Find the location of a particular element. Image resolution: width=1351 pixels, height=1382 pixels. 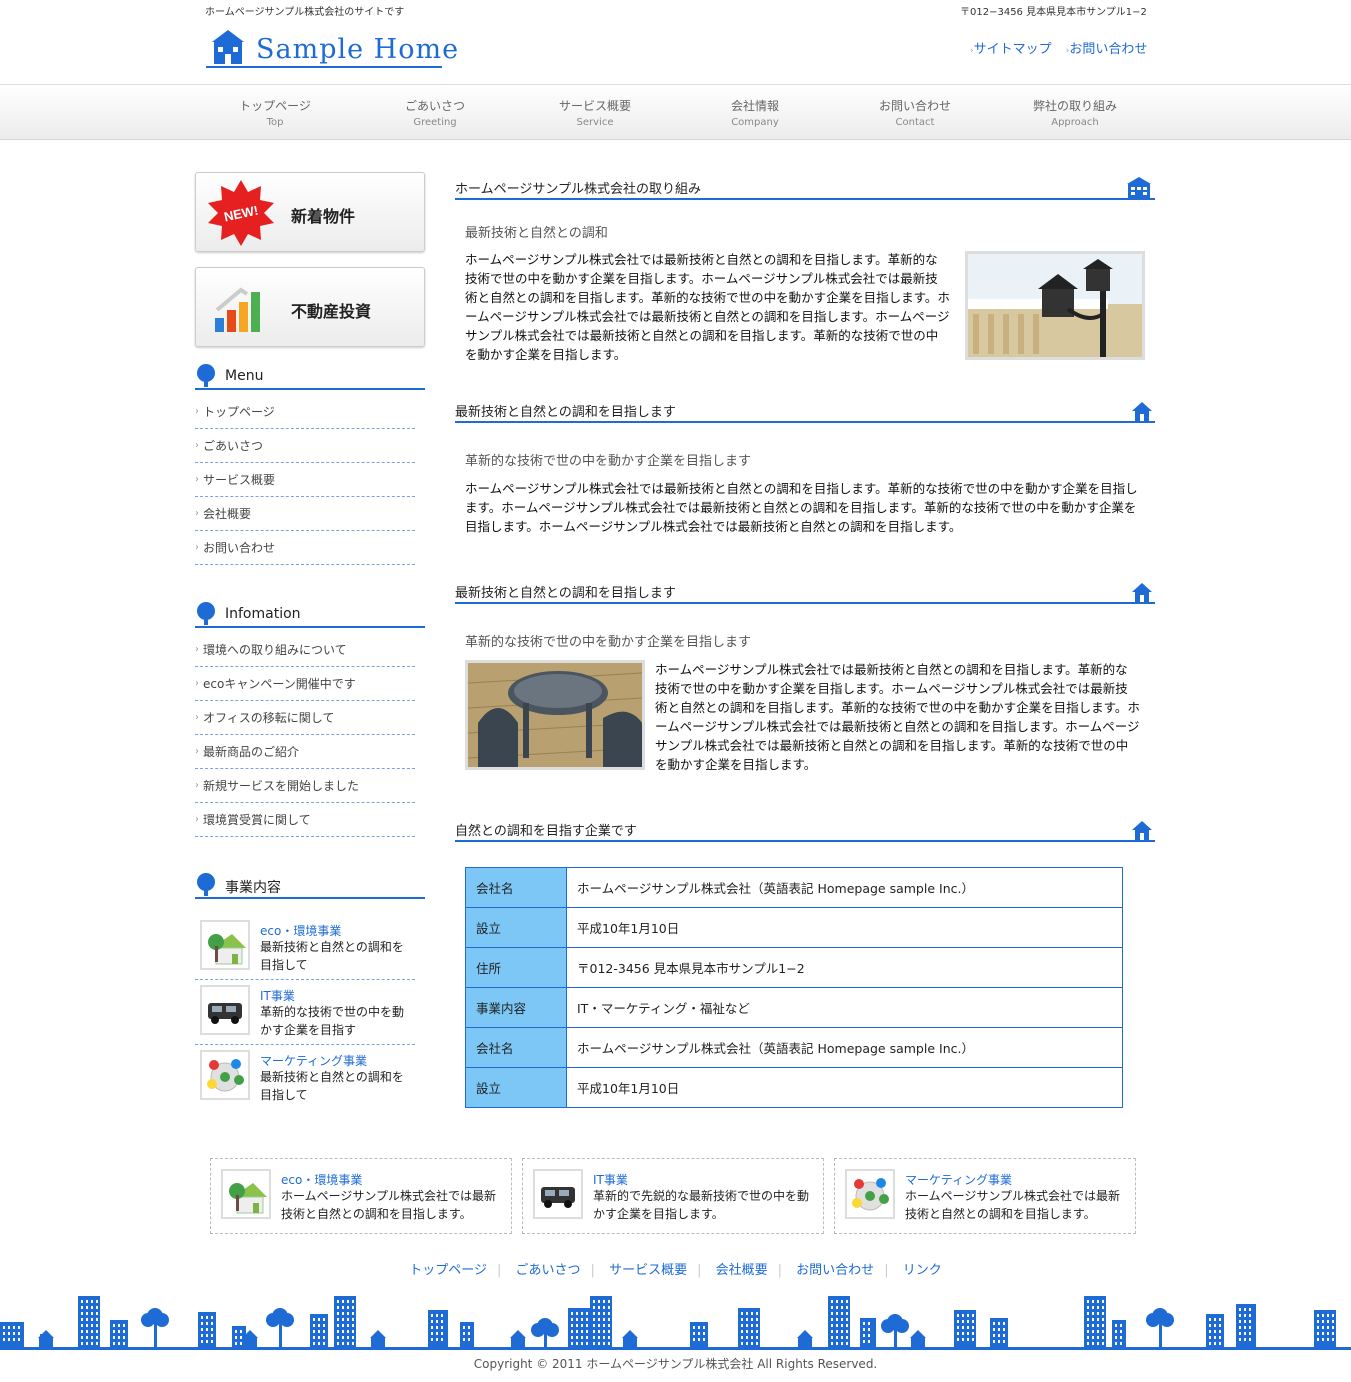

nav-item-company: 会社情報 Company is located at coordinates (755, 112).